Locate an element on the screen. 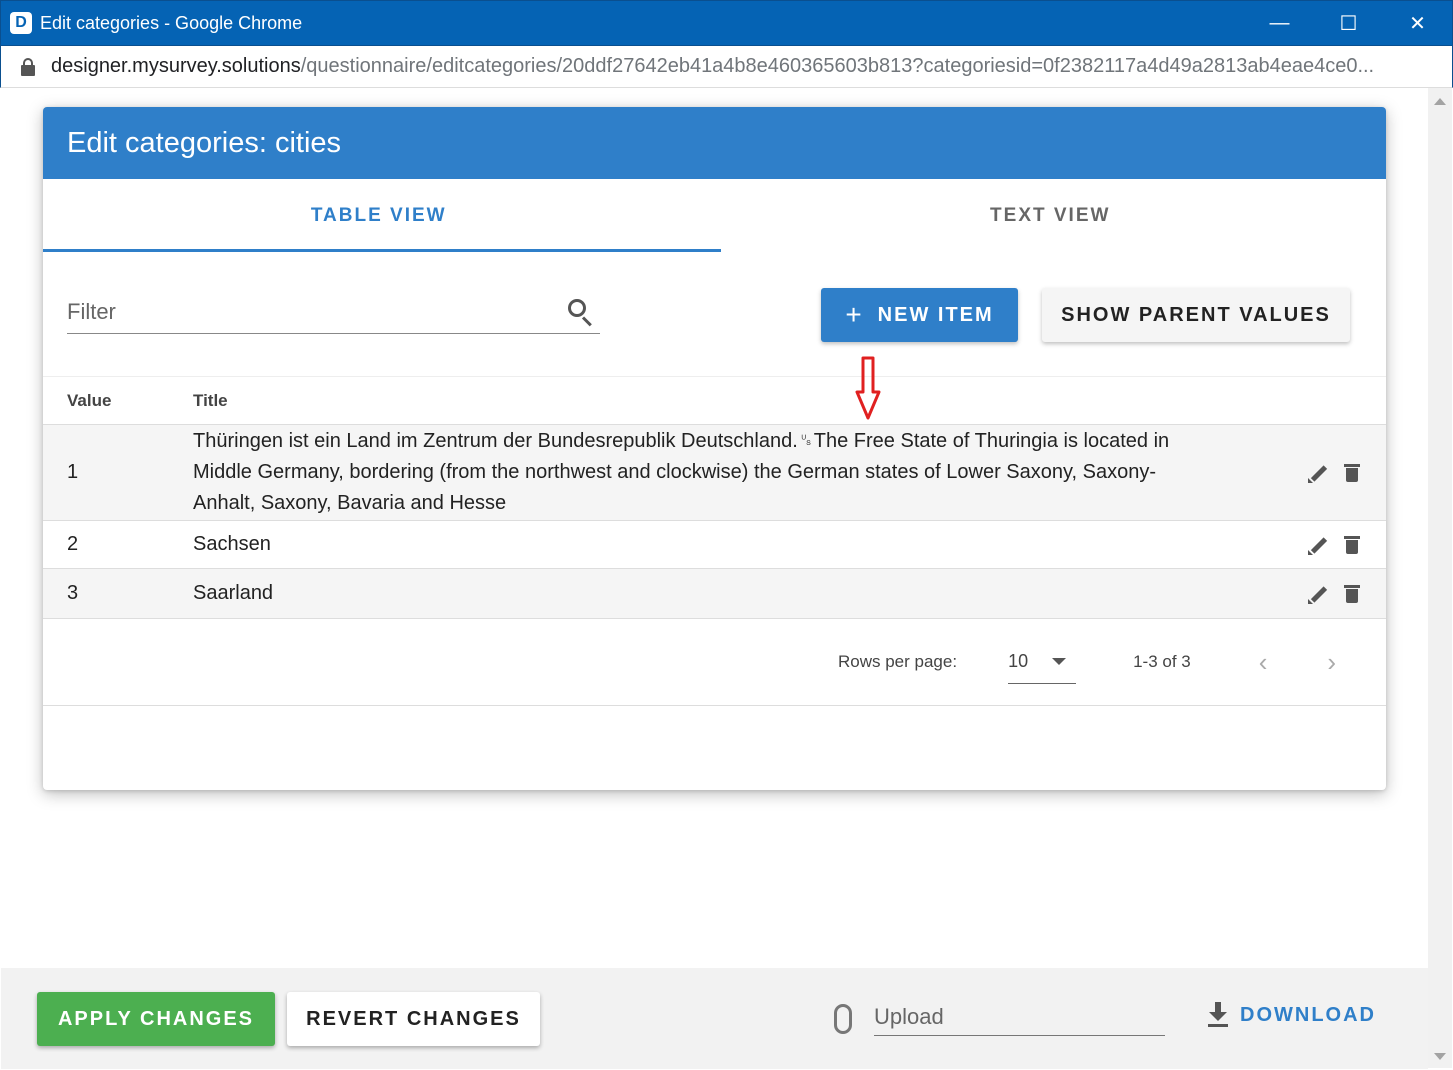 The height and width of the screenshot is (1070, 1453). download-icon is located at coordinates (1218, 1015).